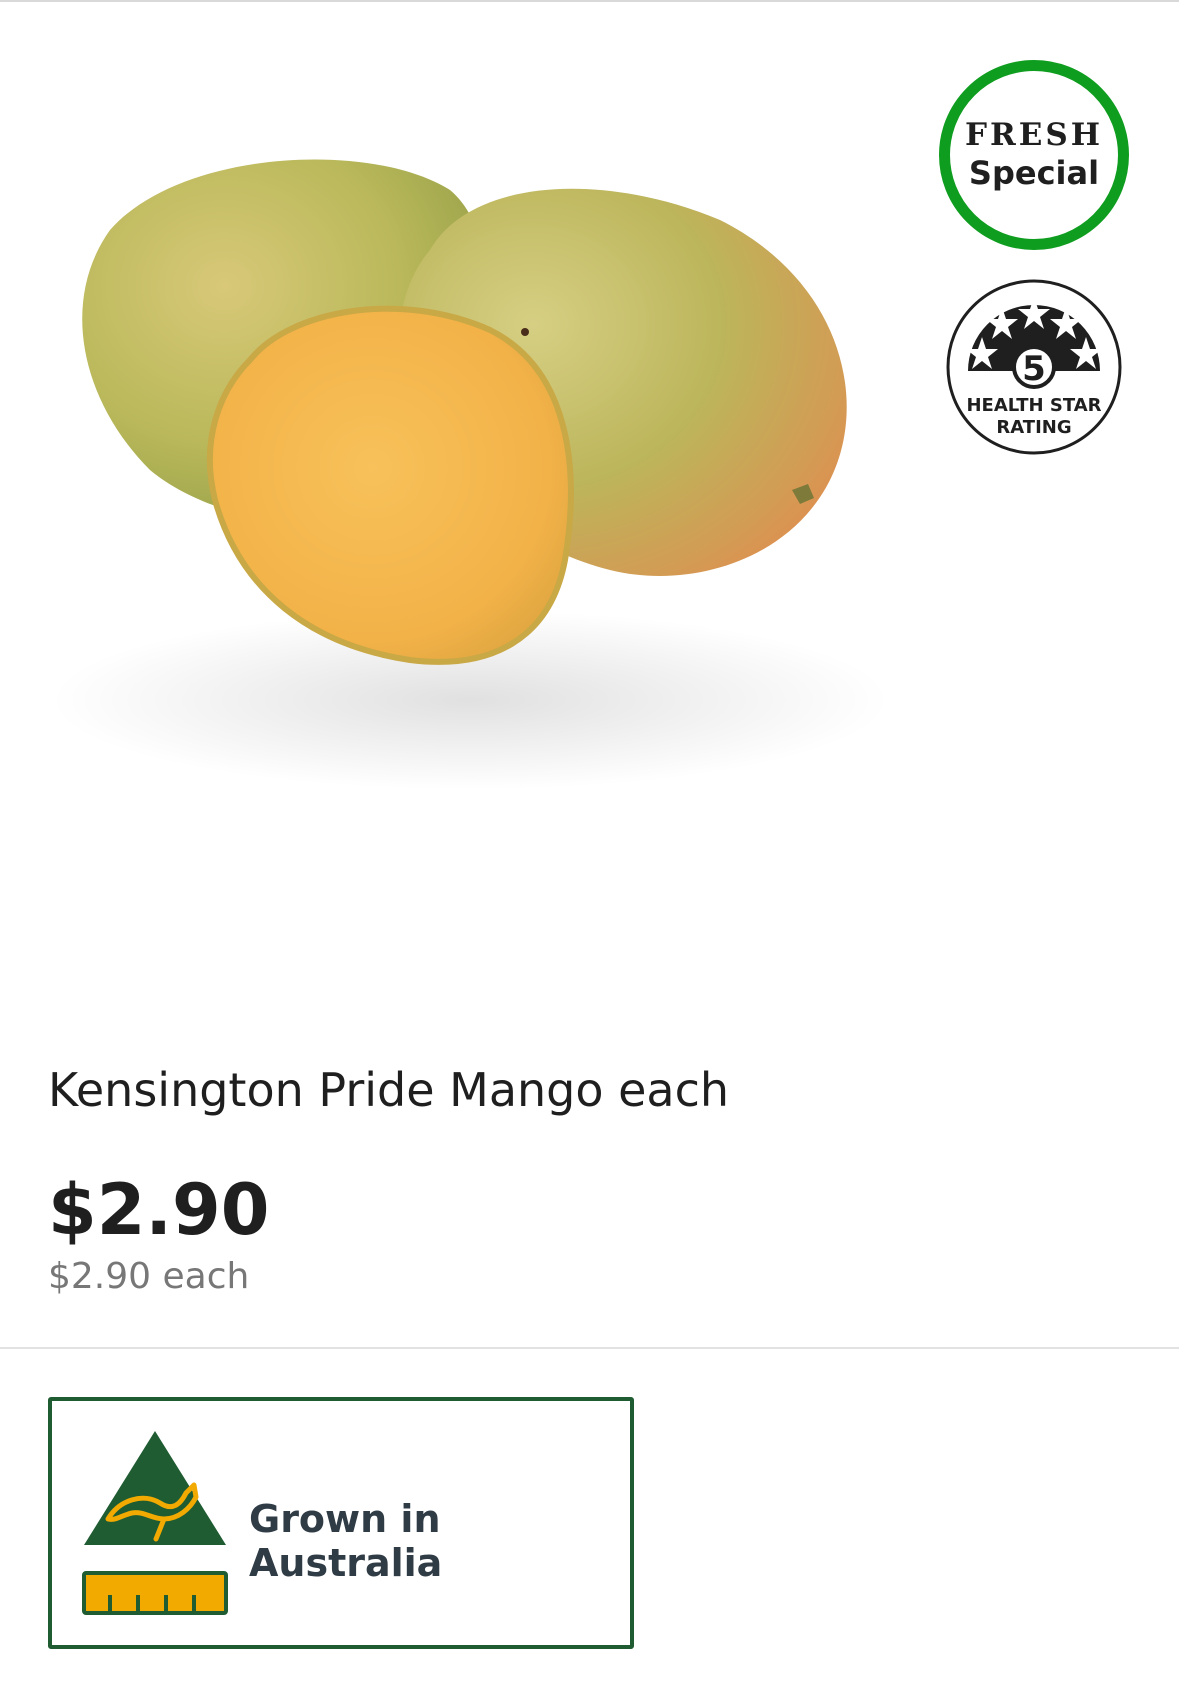 This screenshot has width=1179, height=1681. I want to click on section-divider, so click(589, 1348).